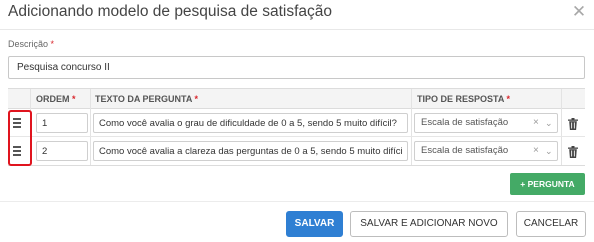 Image resolution: width=594 pixels, height=242 pixels. What do you see at coordinates (20, 138) in the screenshot?
I see `drag-handle-highlight` at bounding box center [20, 138].